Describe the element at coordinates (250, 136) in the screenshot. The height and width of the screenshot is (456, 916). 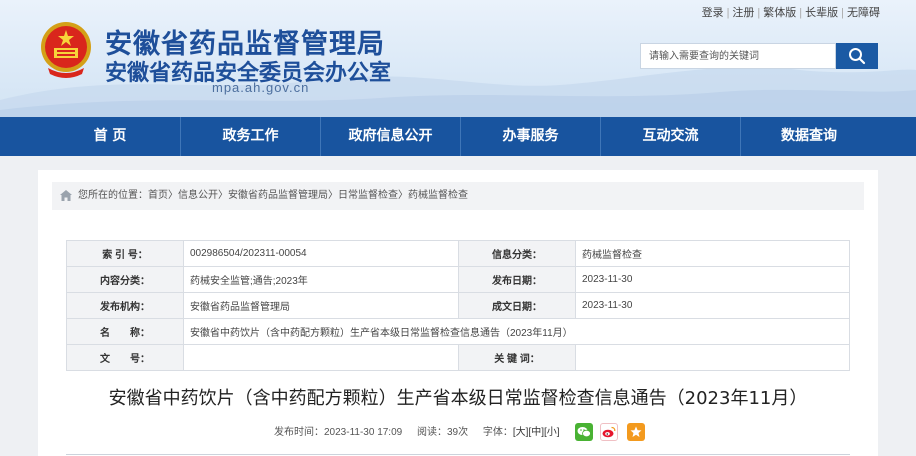
I see `nav-item-government-work: 政务工作` at that location.